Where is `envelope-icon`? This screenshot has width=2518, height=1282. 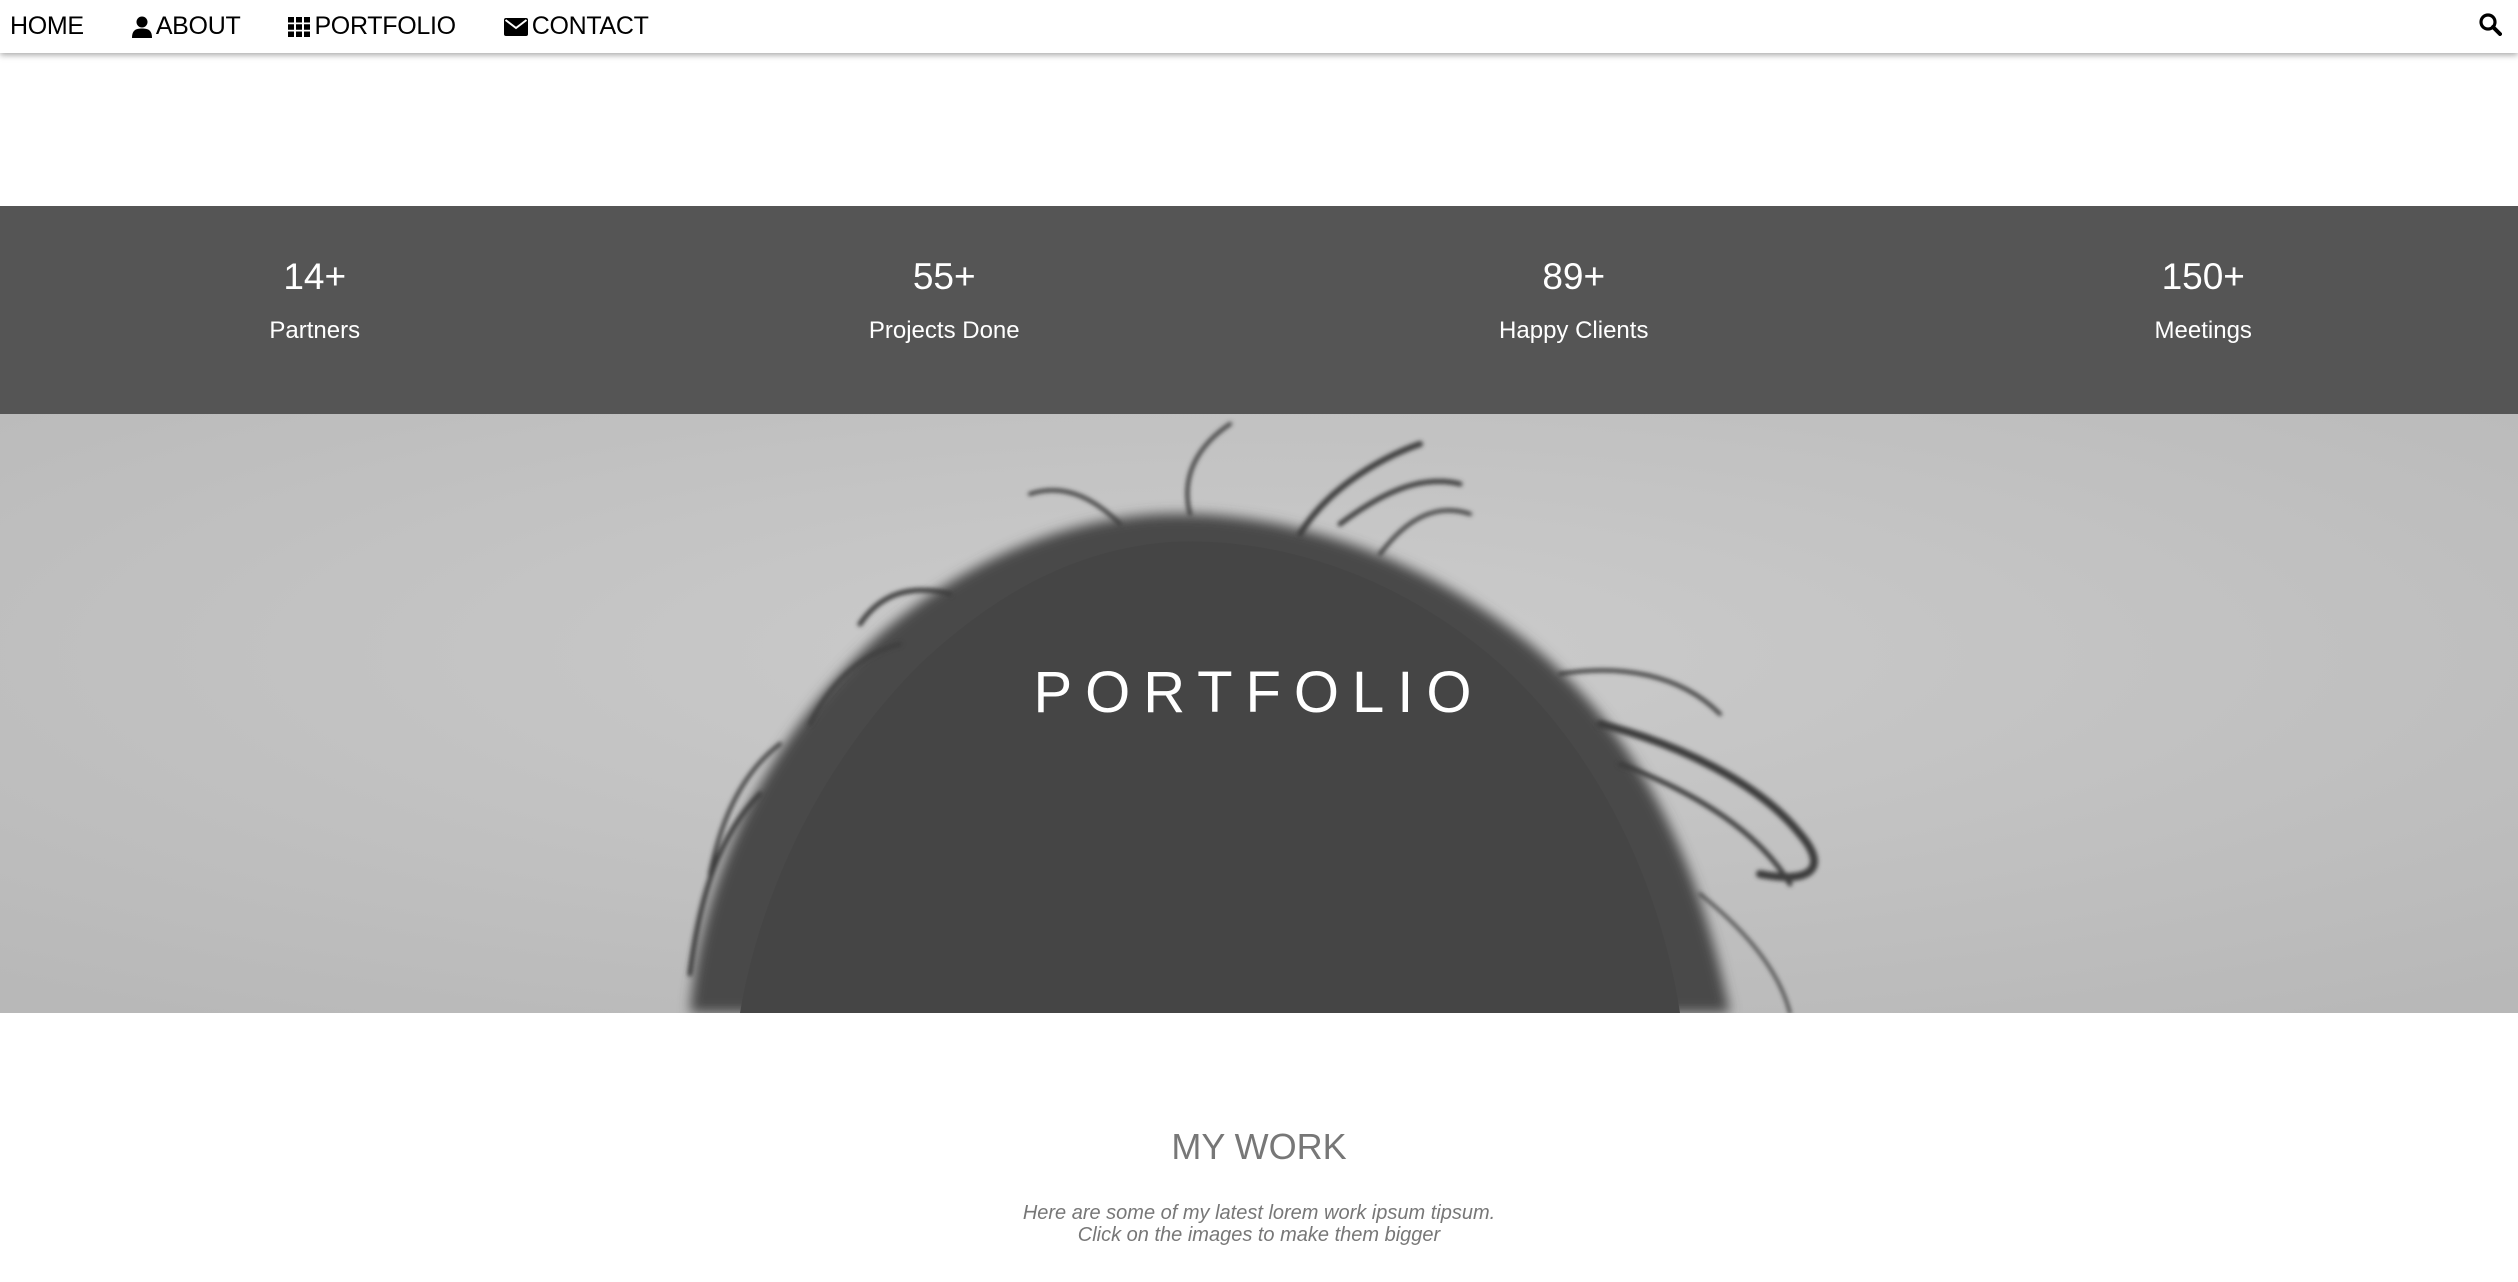 envelope-icon is located at coordinates (515, 26).